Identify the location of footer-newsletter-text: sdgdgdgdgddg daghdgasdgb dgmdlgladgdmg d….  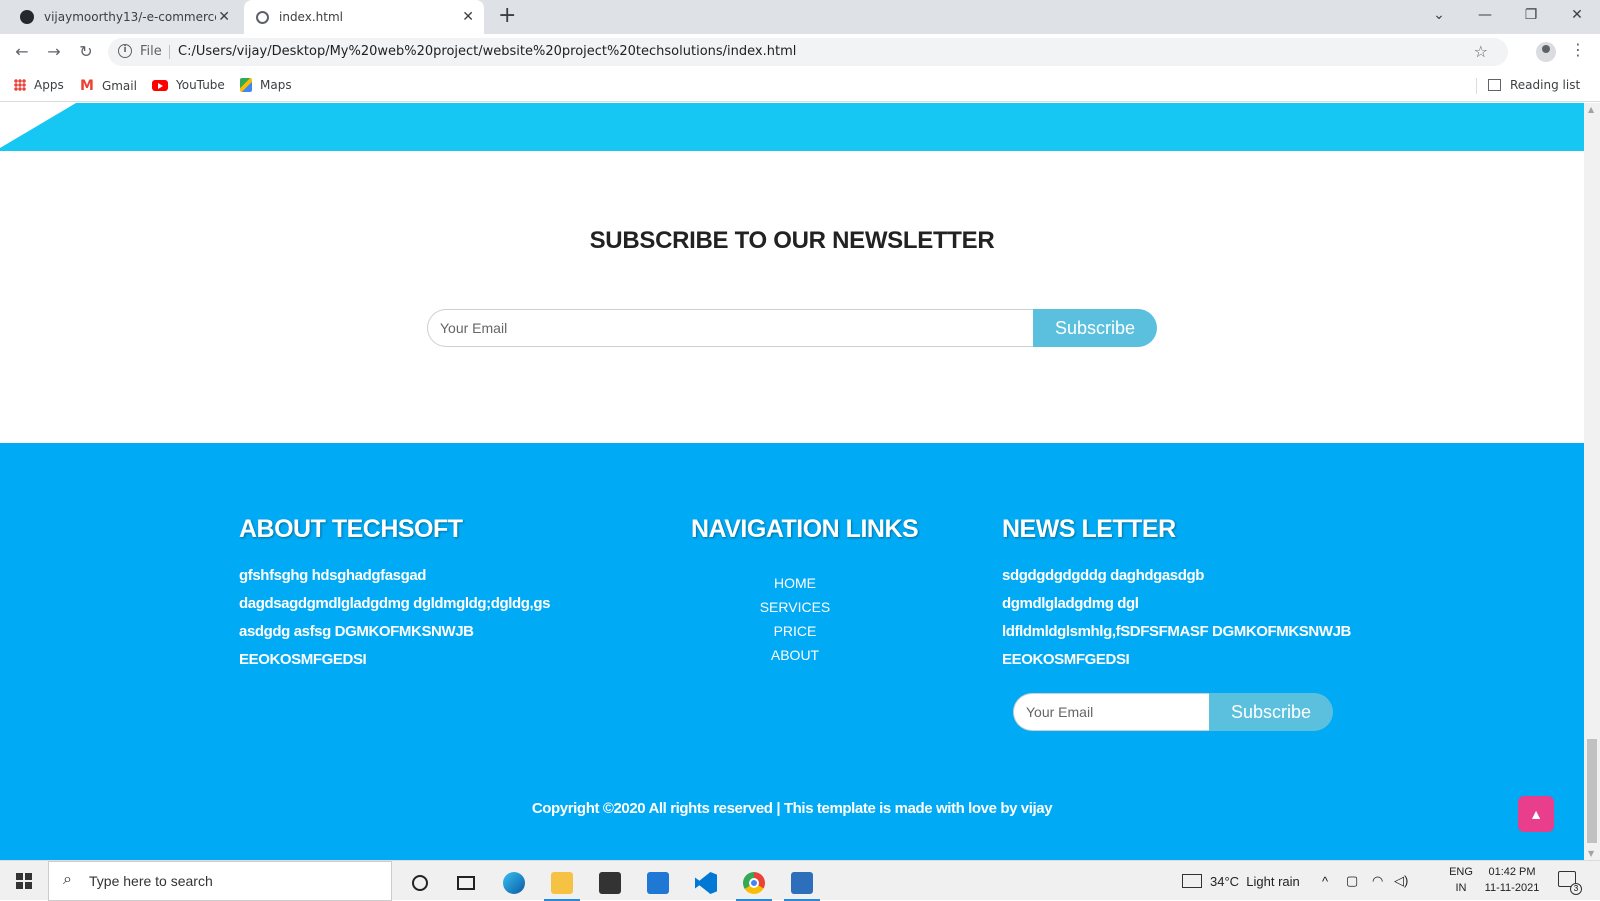
(1176, 618).